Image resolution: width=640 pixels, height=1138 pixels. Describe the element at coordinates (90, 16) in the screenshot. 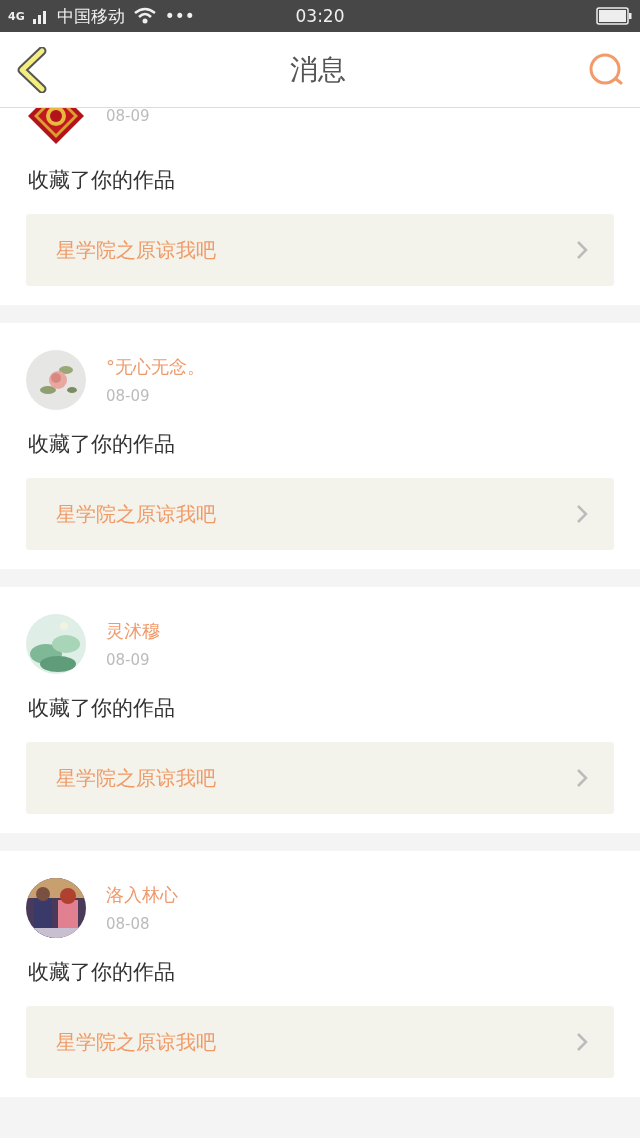

I see `carrier-name: 中国移动` at that location.